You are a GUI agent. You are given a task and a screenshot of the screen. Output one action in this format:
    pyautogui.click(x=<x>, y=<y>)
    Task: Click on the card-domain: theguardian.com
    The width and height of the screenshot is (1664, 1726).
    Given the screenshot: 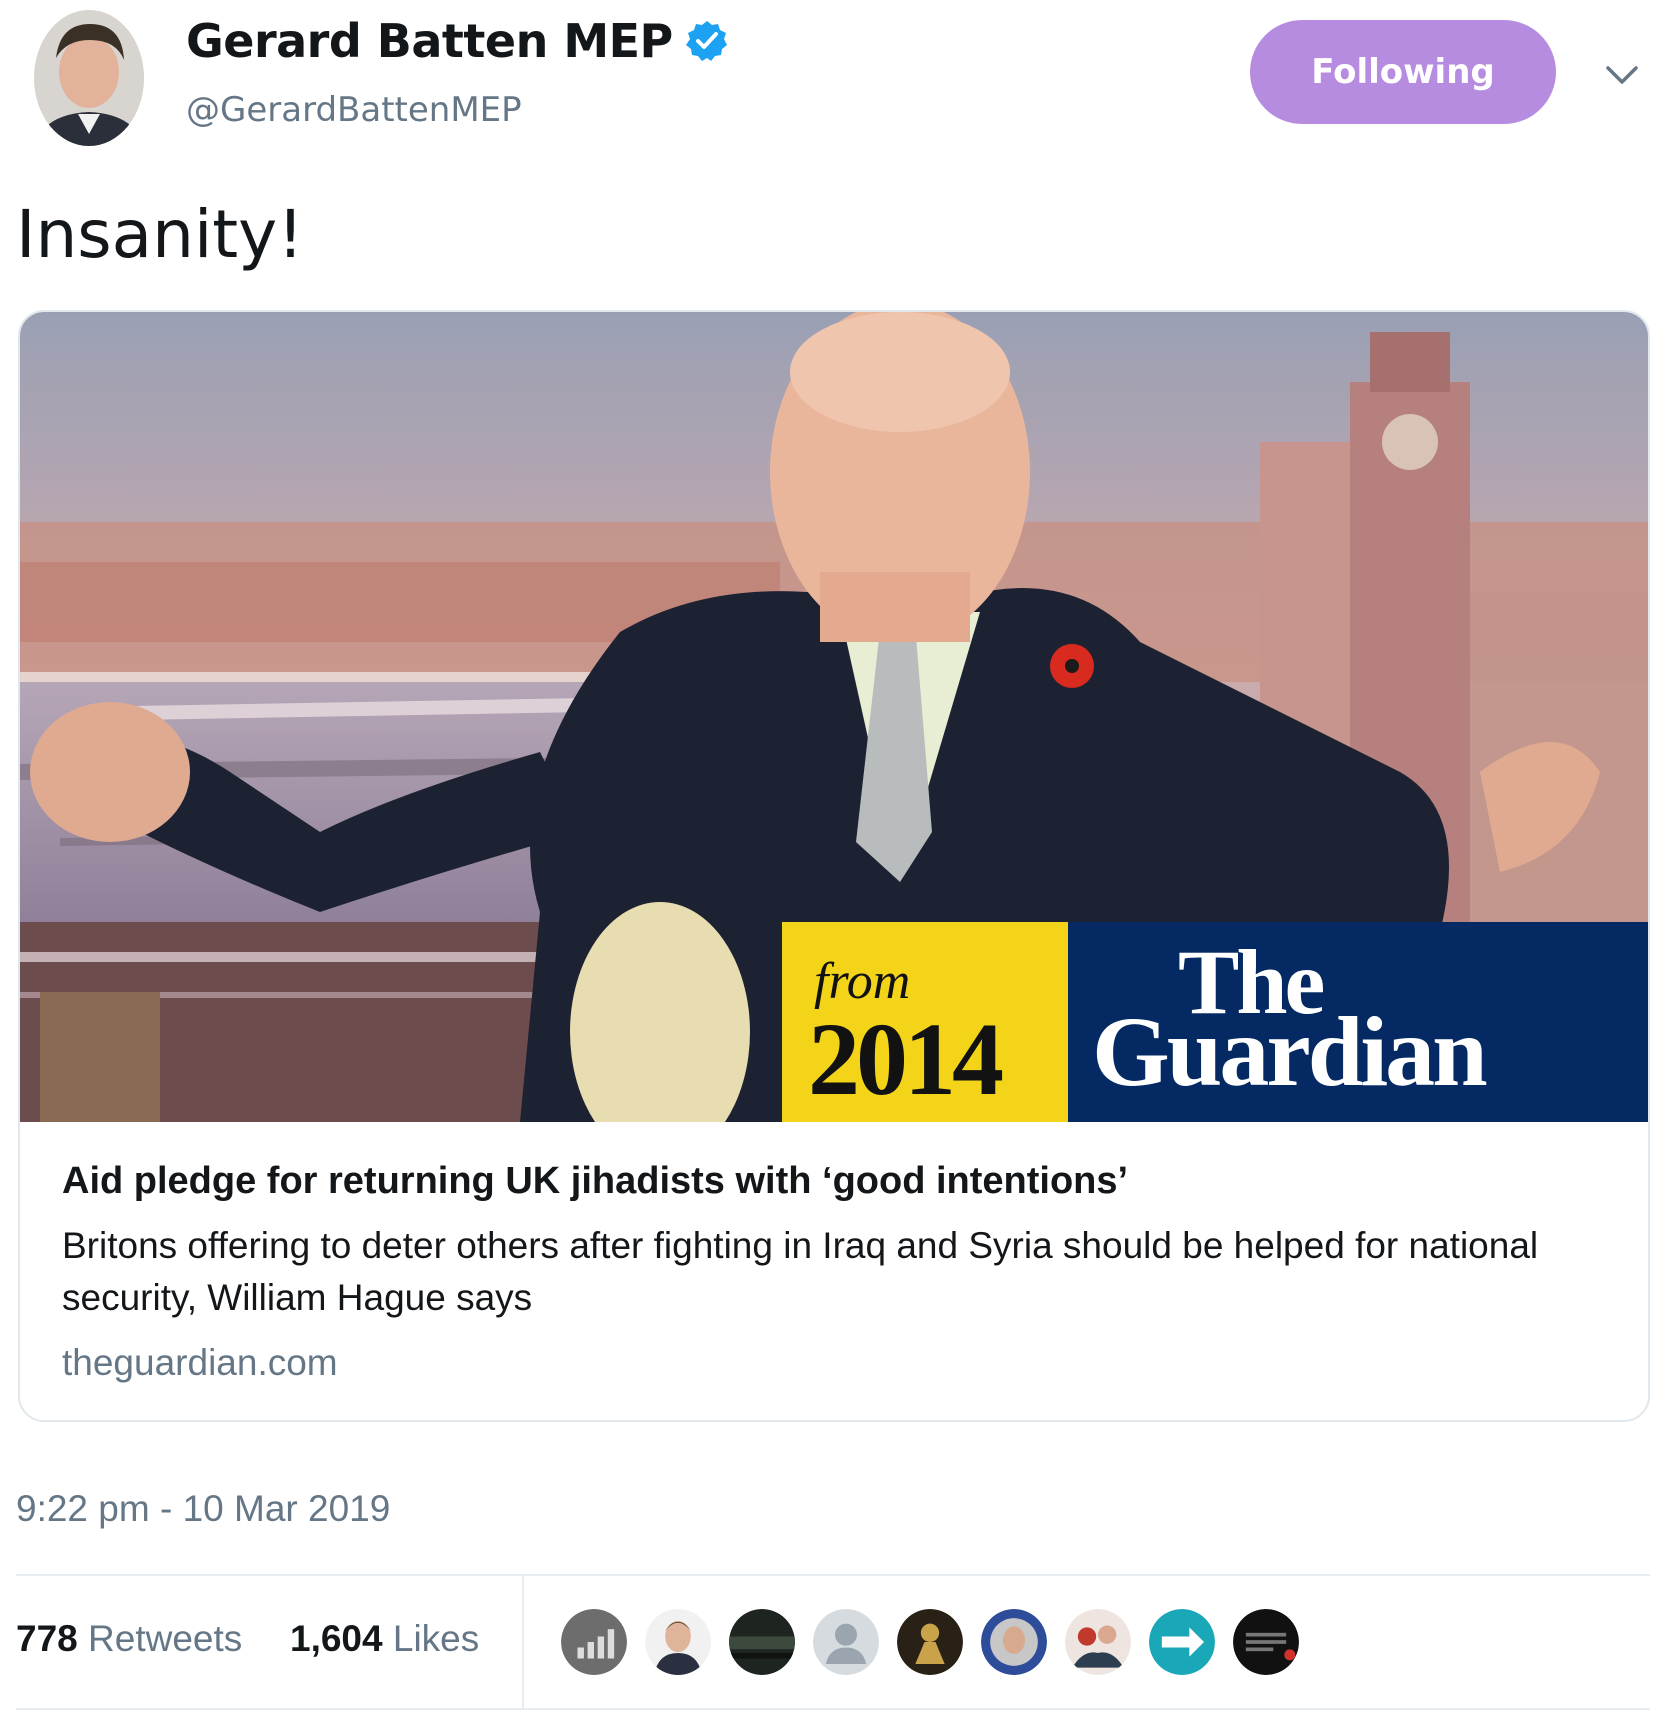 What is the action you would take?
    pyautogui.click(x=200, y=1363)
    